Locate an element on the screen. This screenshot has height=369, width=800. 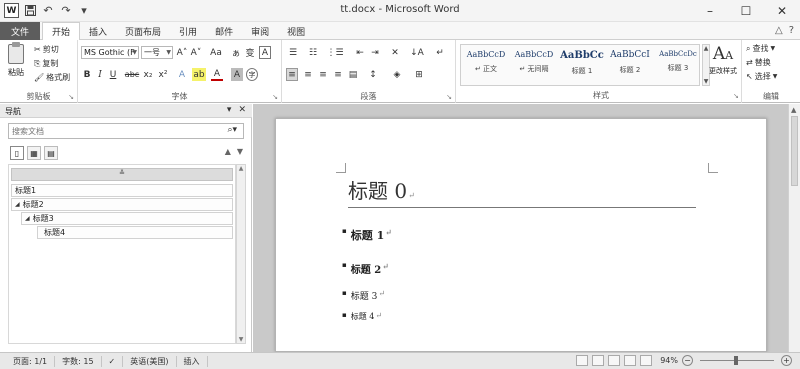
tab-references: 引用 is located at coordinates (188, 31).